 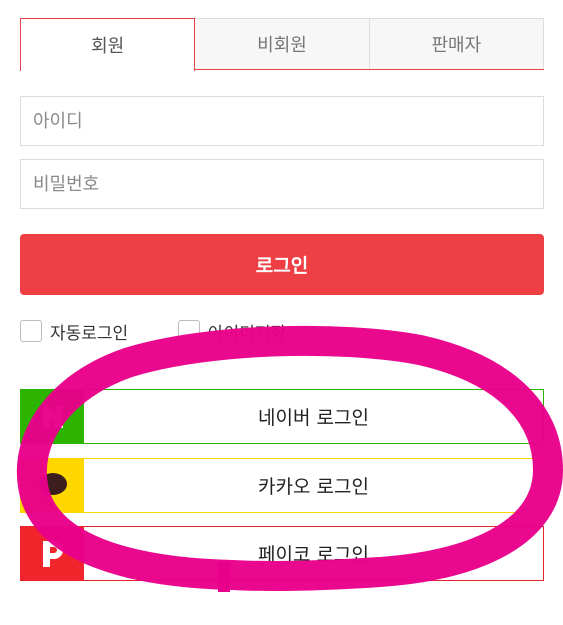 I want to click on kakao-speech-bubble-icon, so click(x=52, y=485).